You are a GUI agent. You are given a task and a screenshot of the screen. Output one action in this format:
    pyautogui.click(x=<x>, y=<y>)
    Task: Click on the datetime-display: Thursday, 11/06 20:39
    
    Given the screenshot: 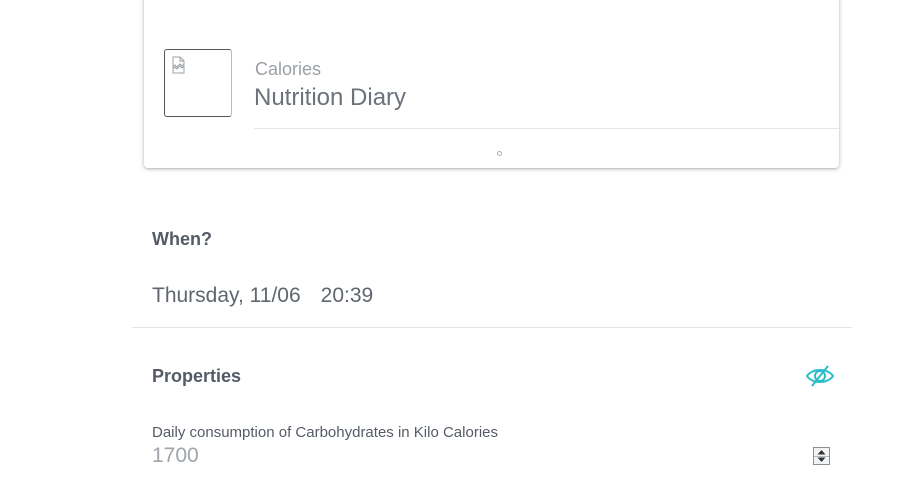 What is the action you would take?
    pyautogui.click(x=262, y=296)
    